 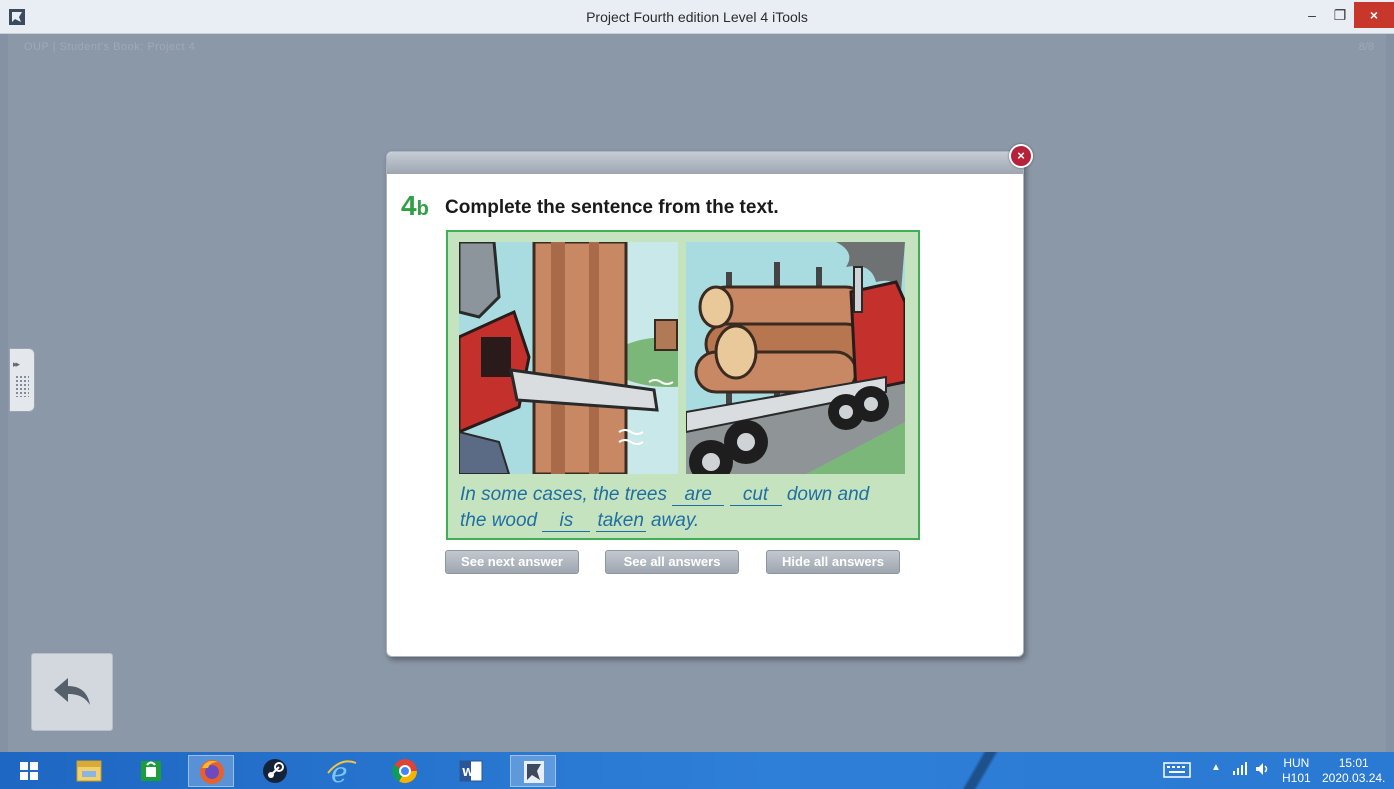 What do you see at coordinates (755, 495) in the screenshot?
I see `answer-blank-2: cut` at bounding box center [755, 495].